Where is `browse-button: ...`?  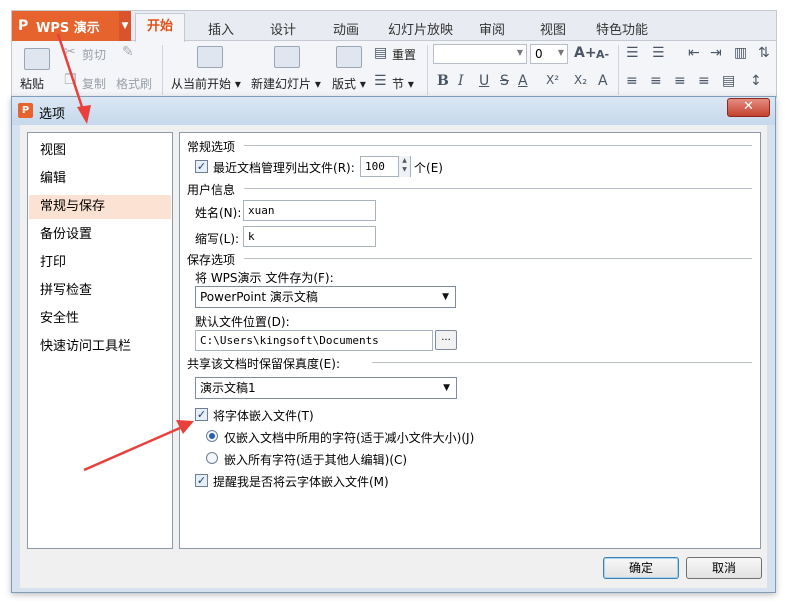
browse-button: ... is located at coordinates (446, 340).